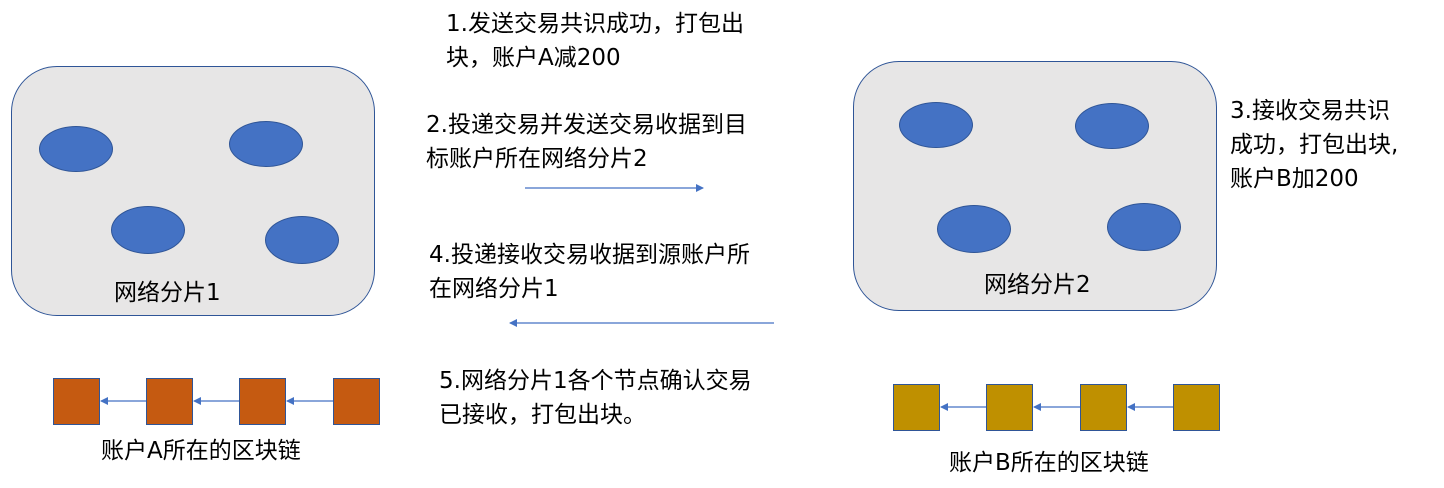  I want to click on step-4-line-2: 在网络分片1, so click(494, 289).